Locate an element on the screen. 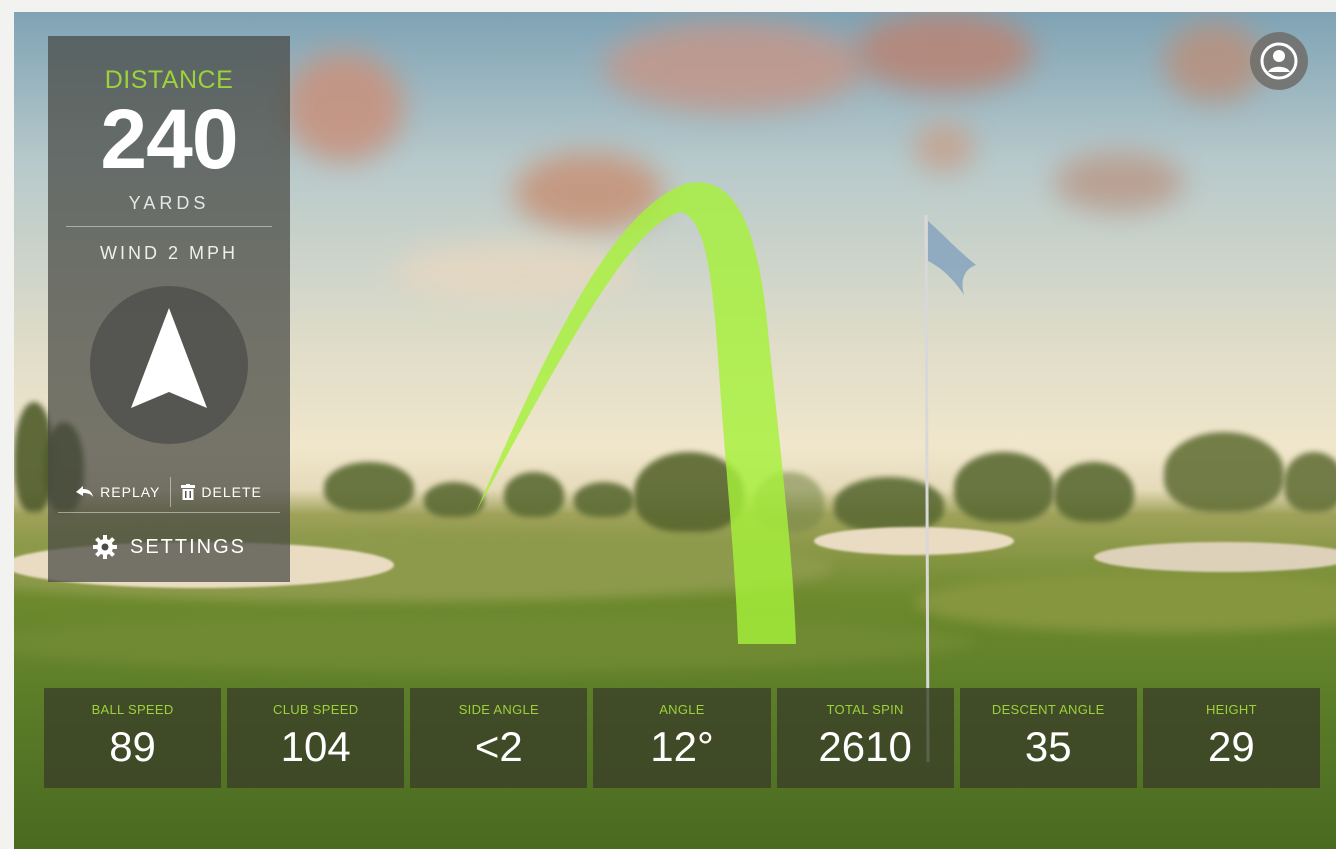 The image size is (1336, 849). replay-label: REPLAY is located at coordinates (130, 492).